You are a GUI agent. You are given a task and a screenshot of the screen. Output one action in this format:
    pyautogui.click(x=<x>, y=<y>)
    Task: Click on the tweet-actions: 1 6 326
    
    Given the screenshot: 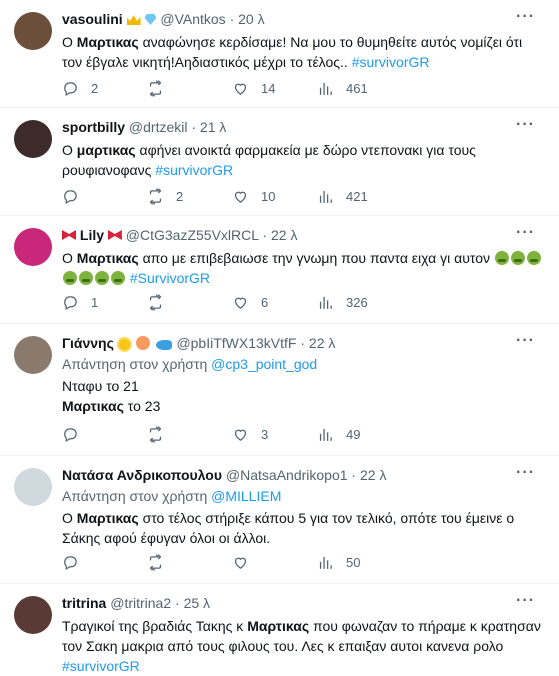 What is the action you would take?
    pyautogui.click(x=232, y=302)
    